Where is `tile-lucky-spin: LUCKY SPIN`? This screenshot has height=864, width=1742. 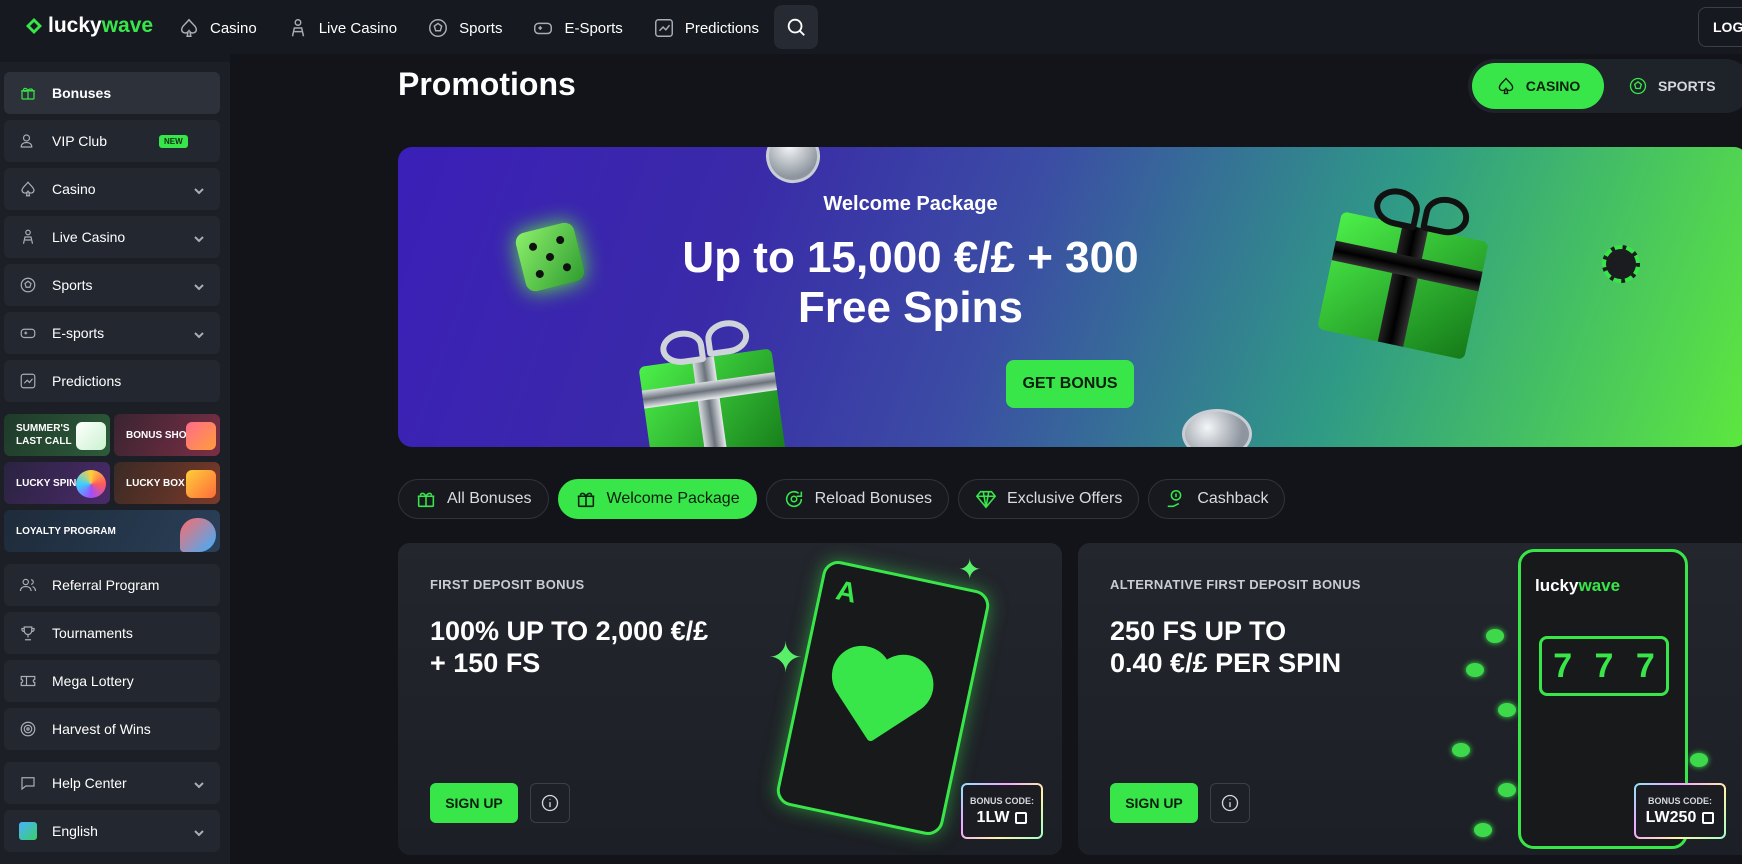 tile-lucky-spin: LUCKY SPIN is located at coordinates (57, 483).